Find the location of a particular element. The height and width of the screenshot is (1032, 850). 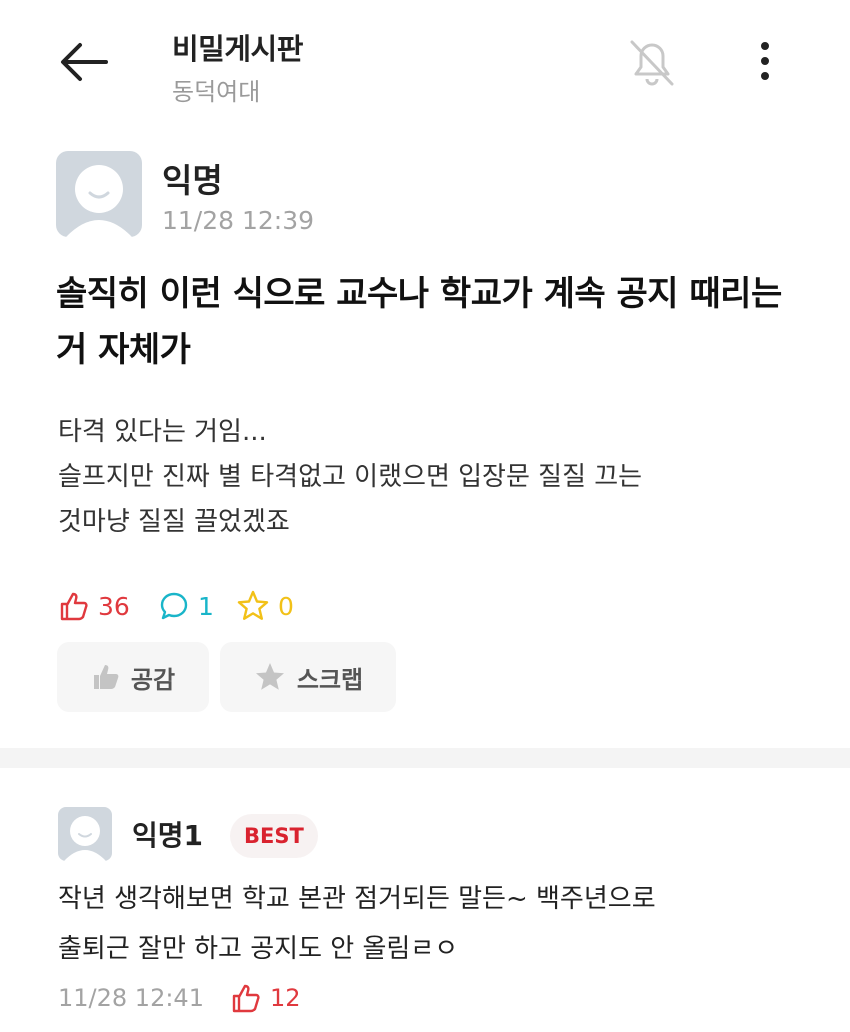

avatar is located at coordinates (99, 194).